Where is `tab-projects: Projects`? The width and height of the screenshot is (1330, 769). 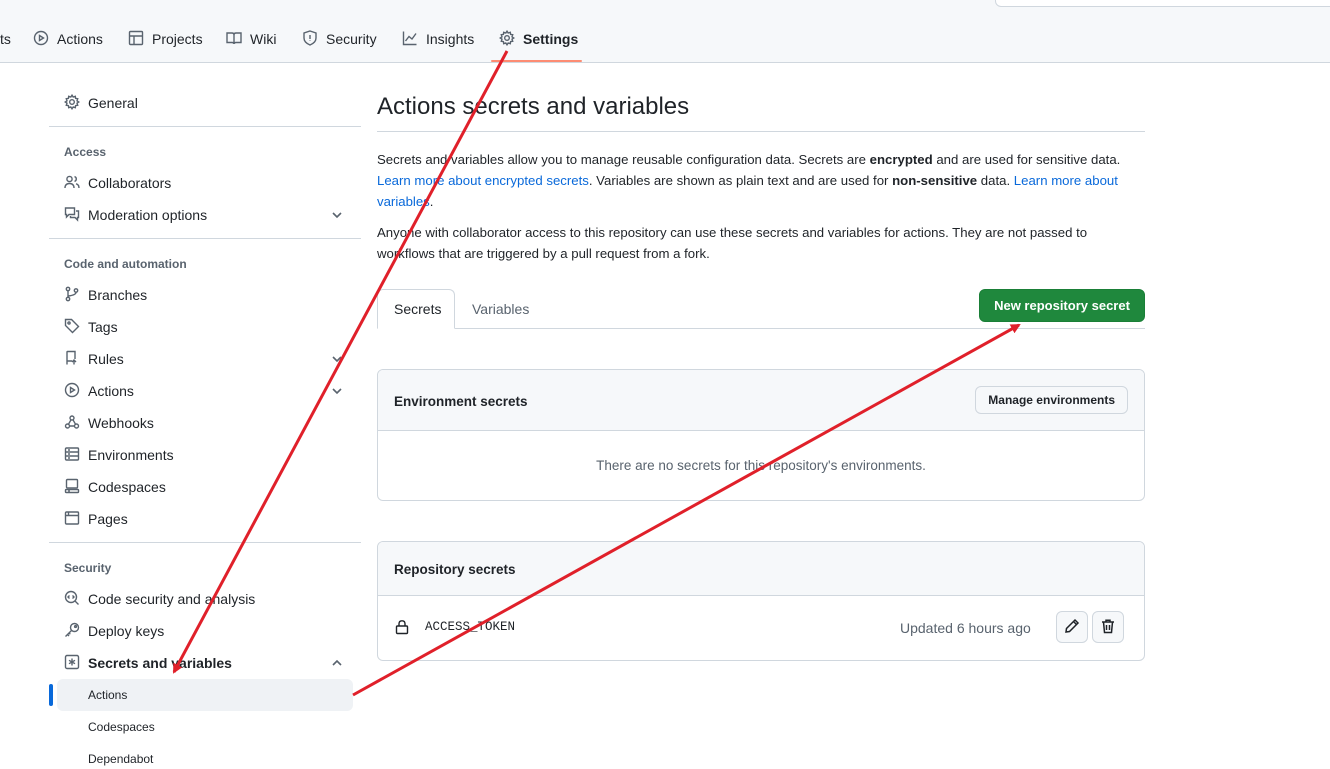
tab-projects: Projects is located at coordinates (165, 39).